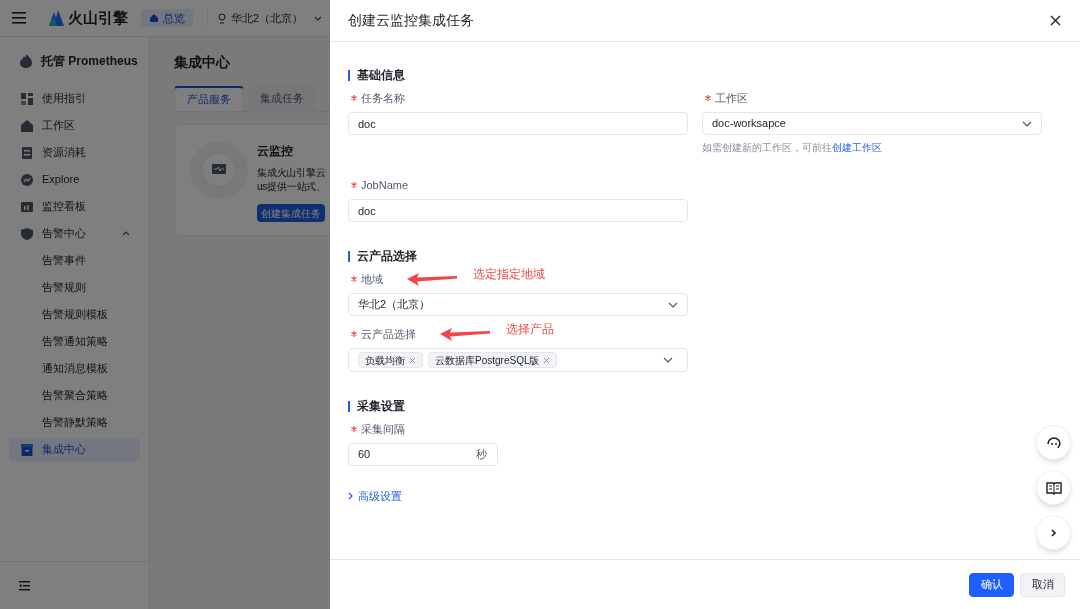  I want to click on advanced-settings-link: 高级设置, so click(375, 496).